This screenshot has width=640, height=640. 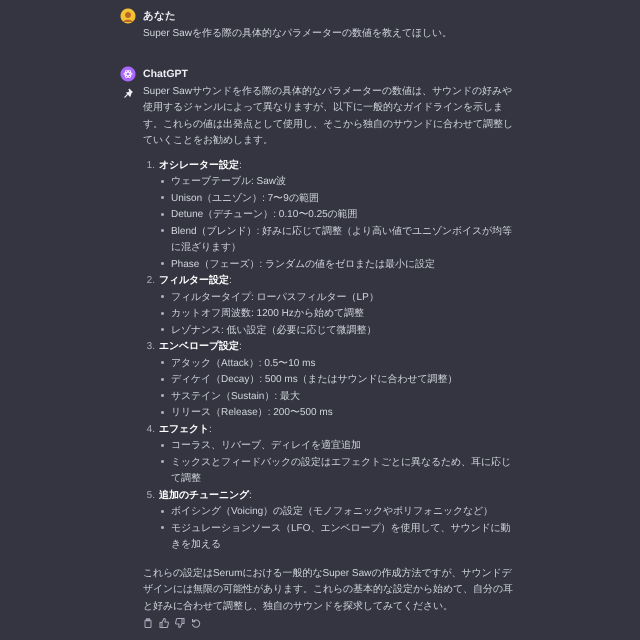 I want to click on list-number: 1., so click(x=150, y=165).